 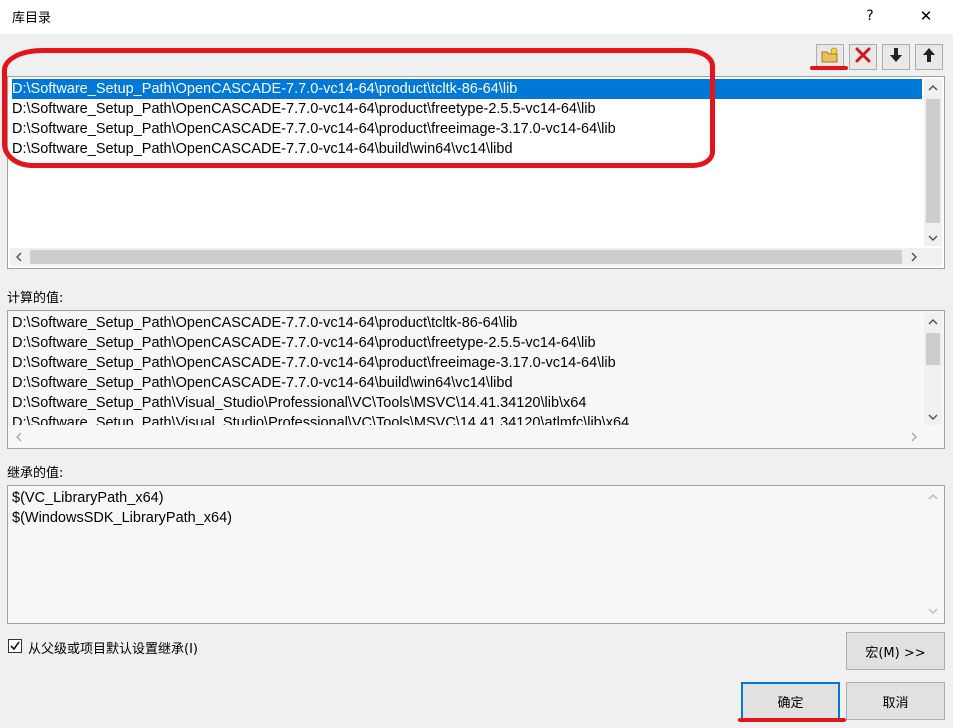 What do you see at coordinates (926, 16) in the screenshot?
I see `close-button: ✕` at bounding box center [926, 16].